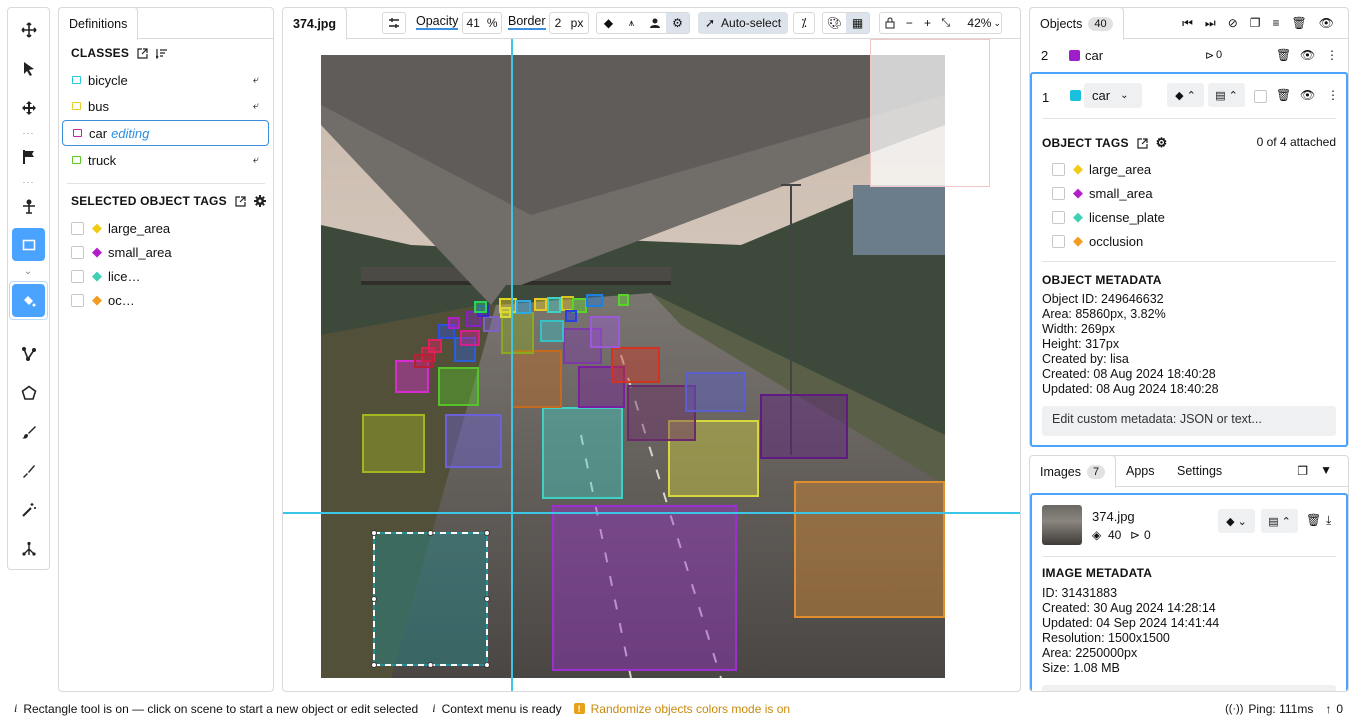 The image size is (1355, 719). What do you see at coordinates (1097, 241) in the screenshot?
I see `object-tag-occlusion: ◆ occlusion` at bounding box center [1097, 241].